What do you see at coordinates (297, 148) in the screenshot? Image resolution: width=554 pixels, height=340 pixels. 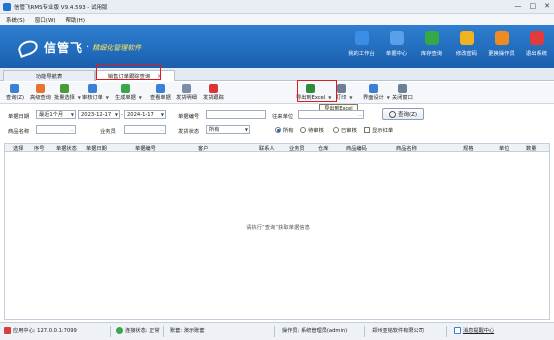 I see `column-header: 业务员` at bounding box center [297, 148].